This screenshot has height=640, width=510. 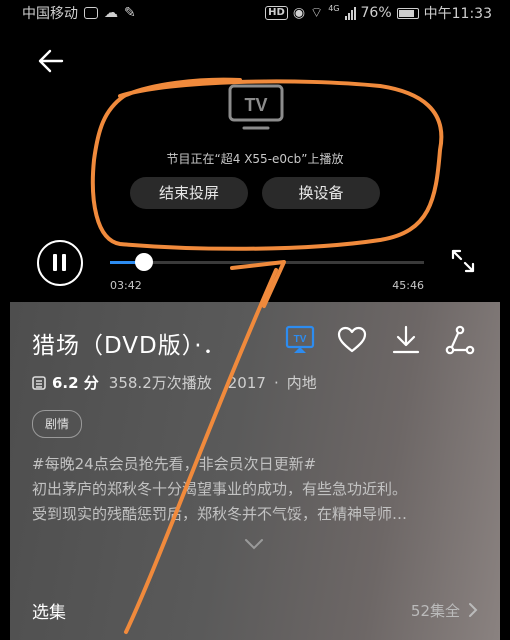 What do you see at coordinates (408, 285) in the screenshot?
I see `total-time: 45:46` at bounding box center [408, 285].